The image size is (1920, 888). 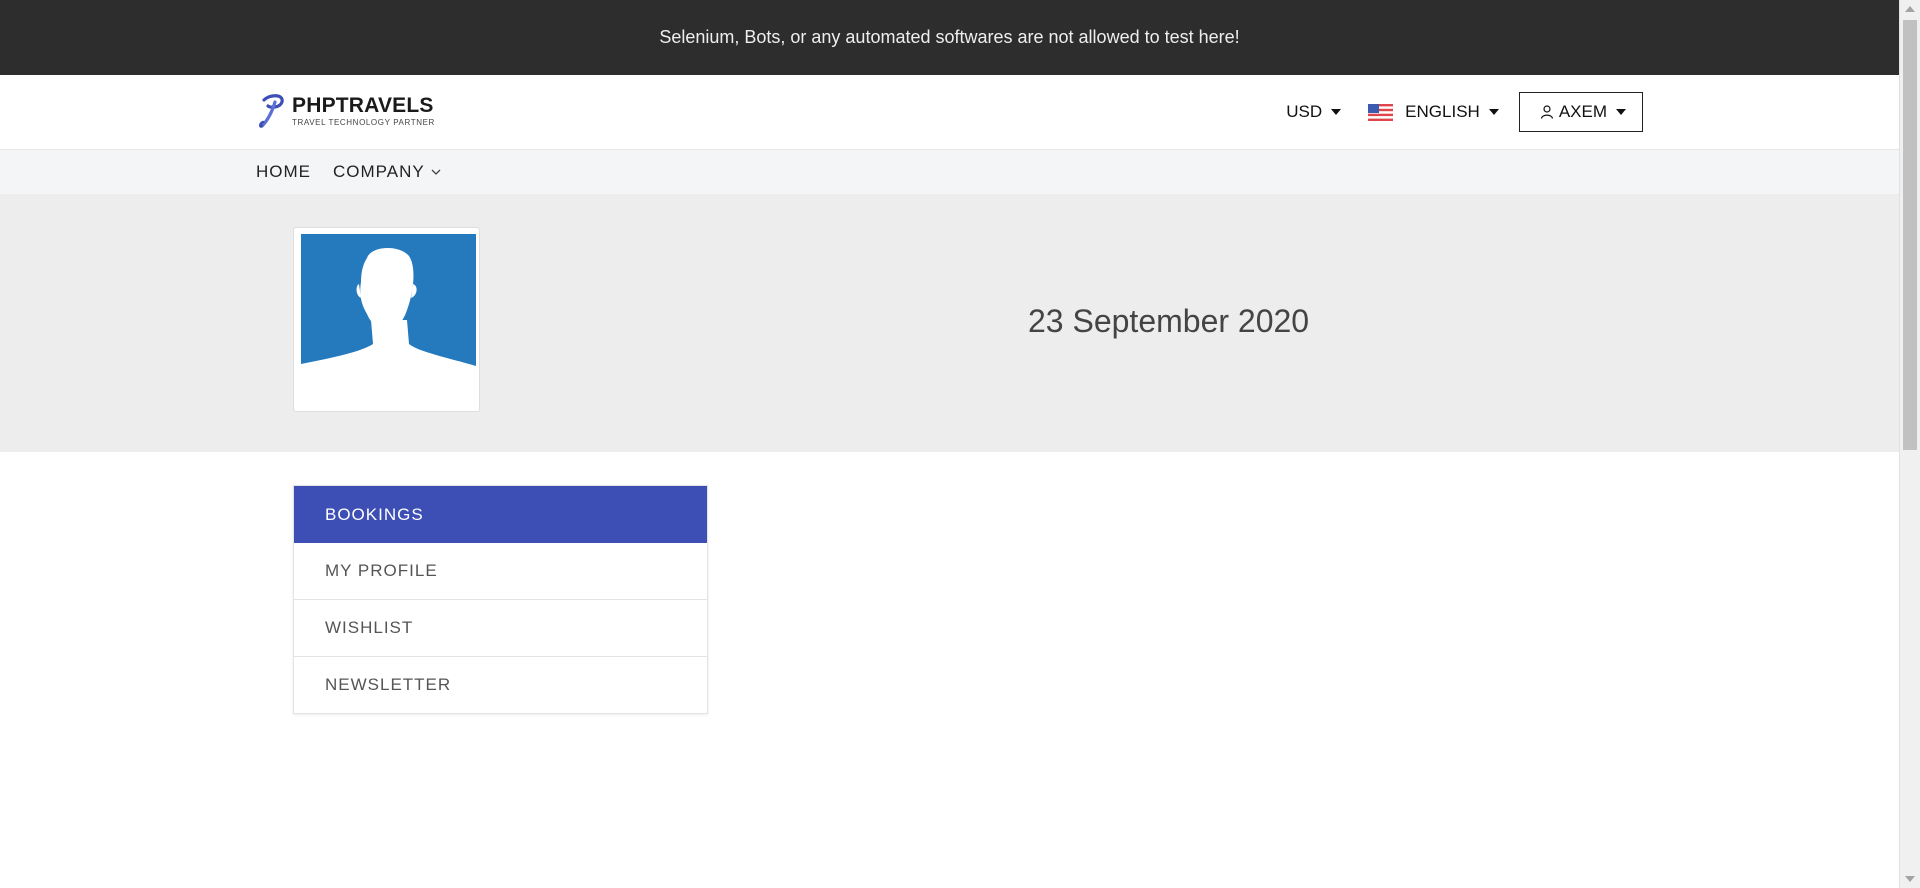 I want to click on menu-item-label: MY PROFILE, so click(x=381, y=570).